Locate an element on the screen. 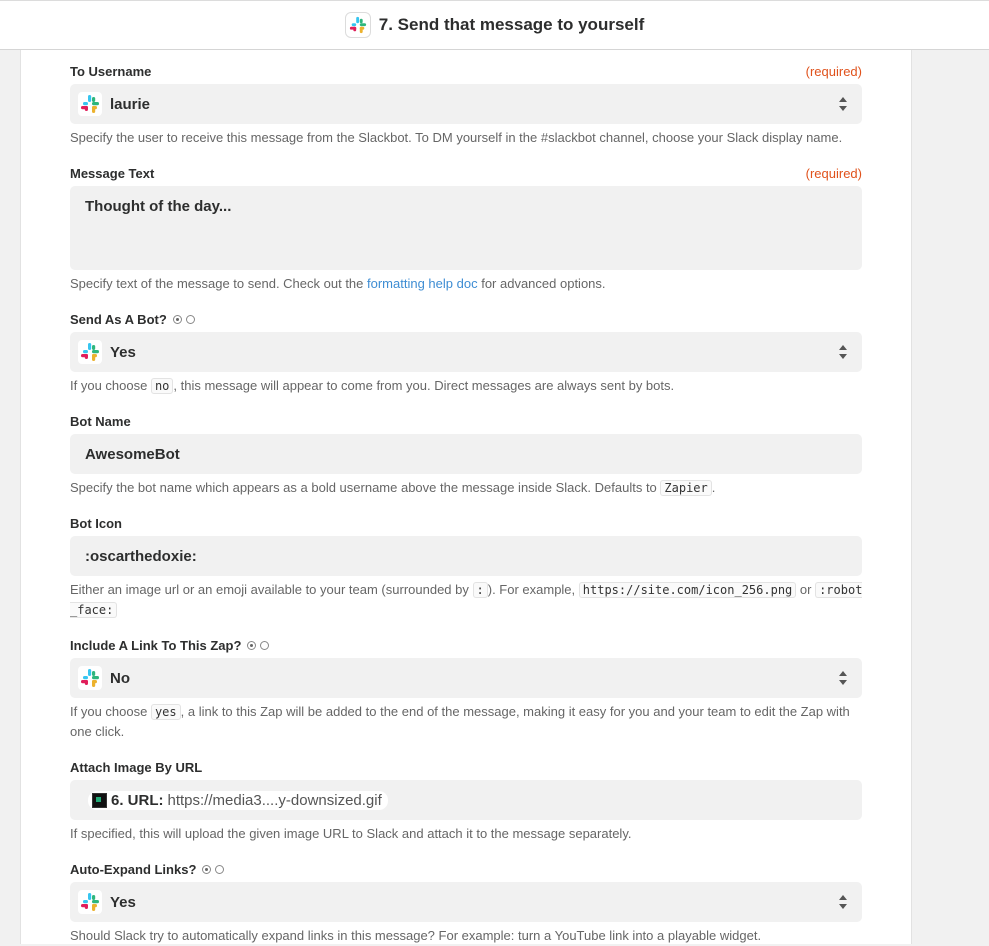 The width and height of the screenshot is (989, 946). step-title: 7. Send that message to yourself is located at coordinates (511, 24).